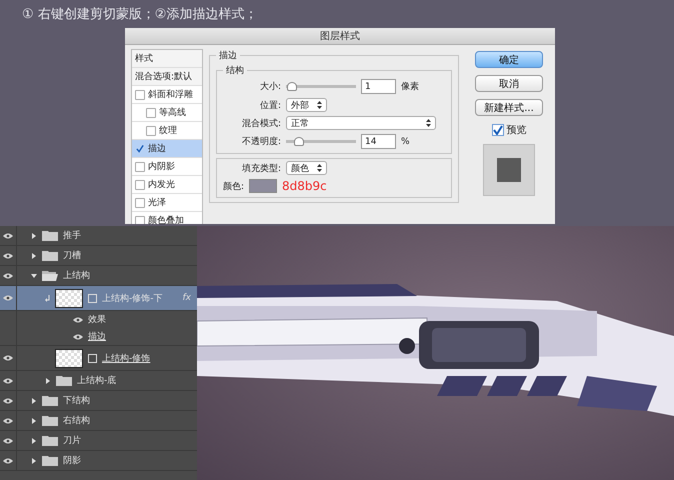 Image resolution: width=674 pixels, height=480 pixels. Describe the element at coordinates (340, 36) in the screenshot. I see `dialog-title: 图层样式` at that location.